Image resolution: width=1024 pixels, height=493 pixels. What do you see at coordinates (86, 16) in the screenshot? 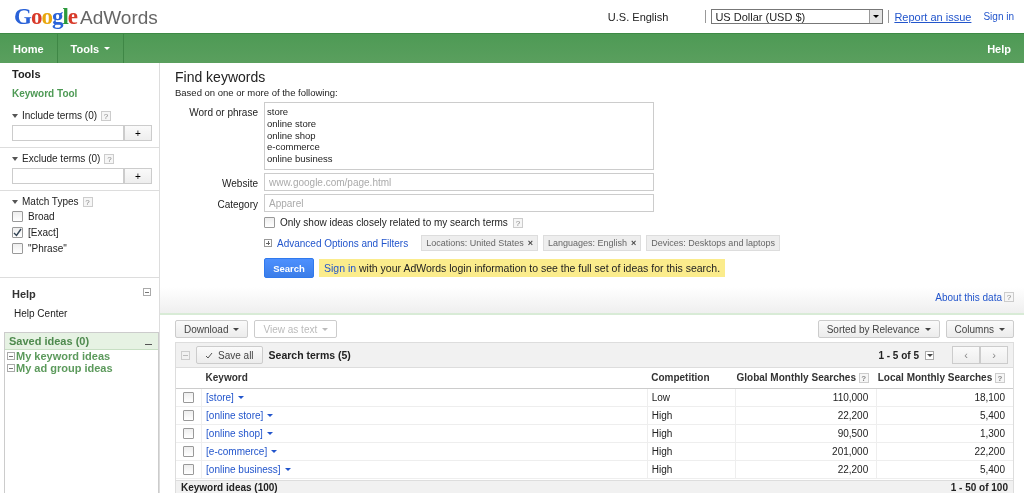
I see `adwords-logo: GoogleAdWords` at bounding box center [86, 16].